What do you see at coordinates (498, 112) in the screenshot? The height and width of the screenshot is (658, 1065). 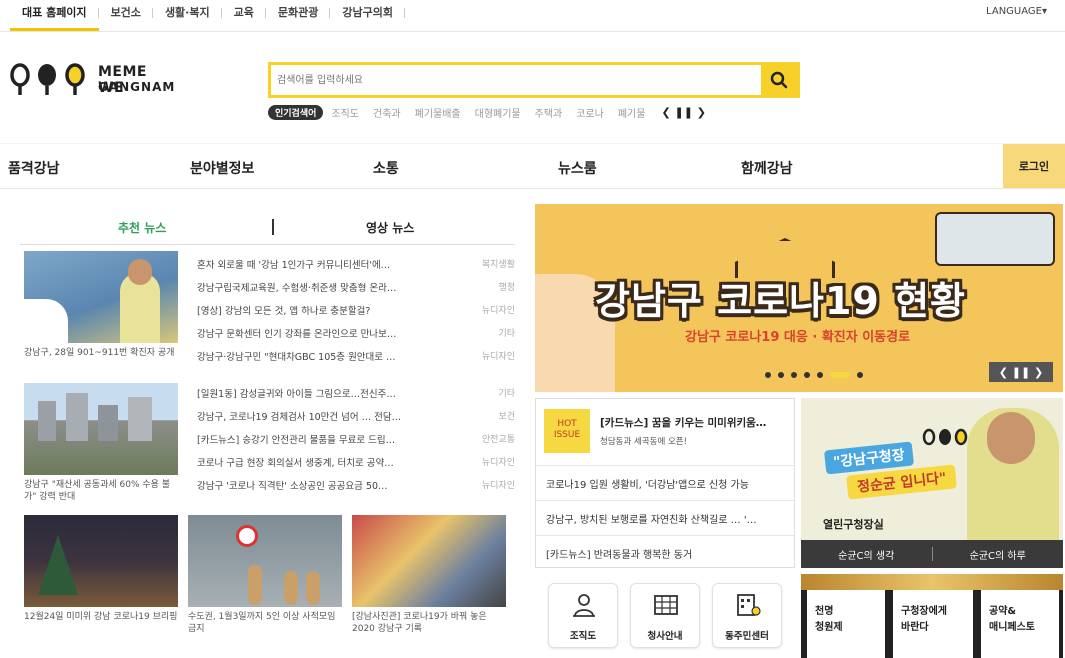 I see `keyword-link: 대형폐기물` at bounding box center [498, 112].